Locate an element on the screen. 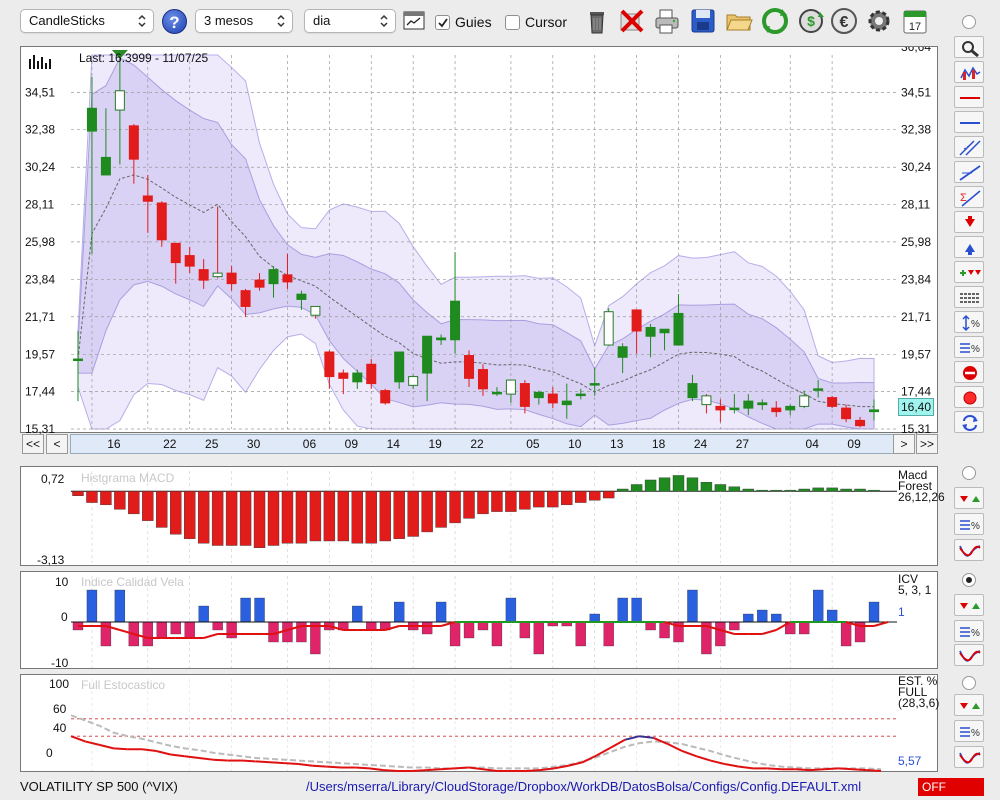 The image size is (1000, 800). sigma-tool: Σ is located at coordinates (969, 197).